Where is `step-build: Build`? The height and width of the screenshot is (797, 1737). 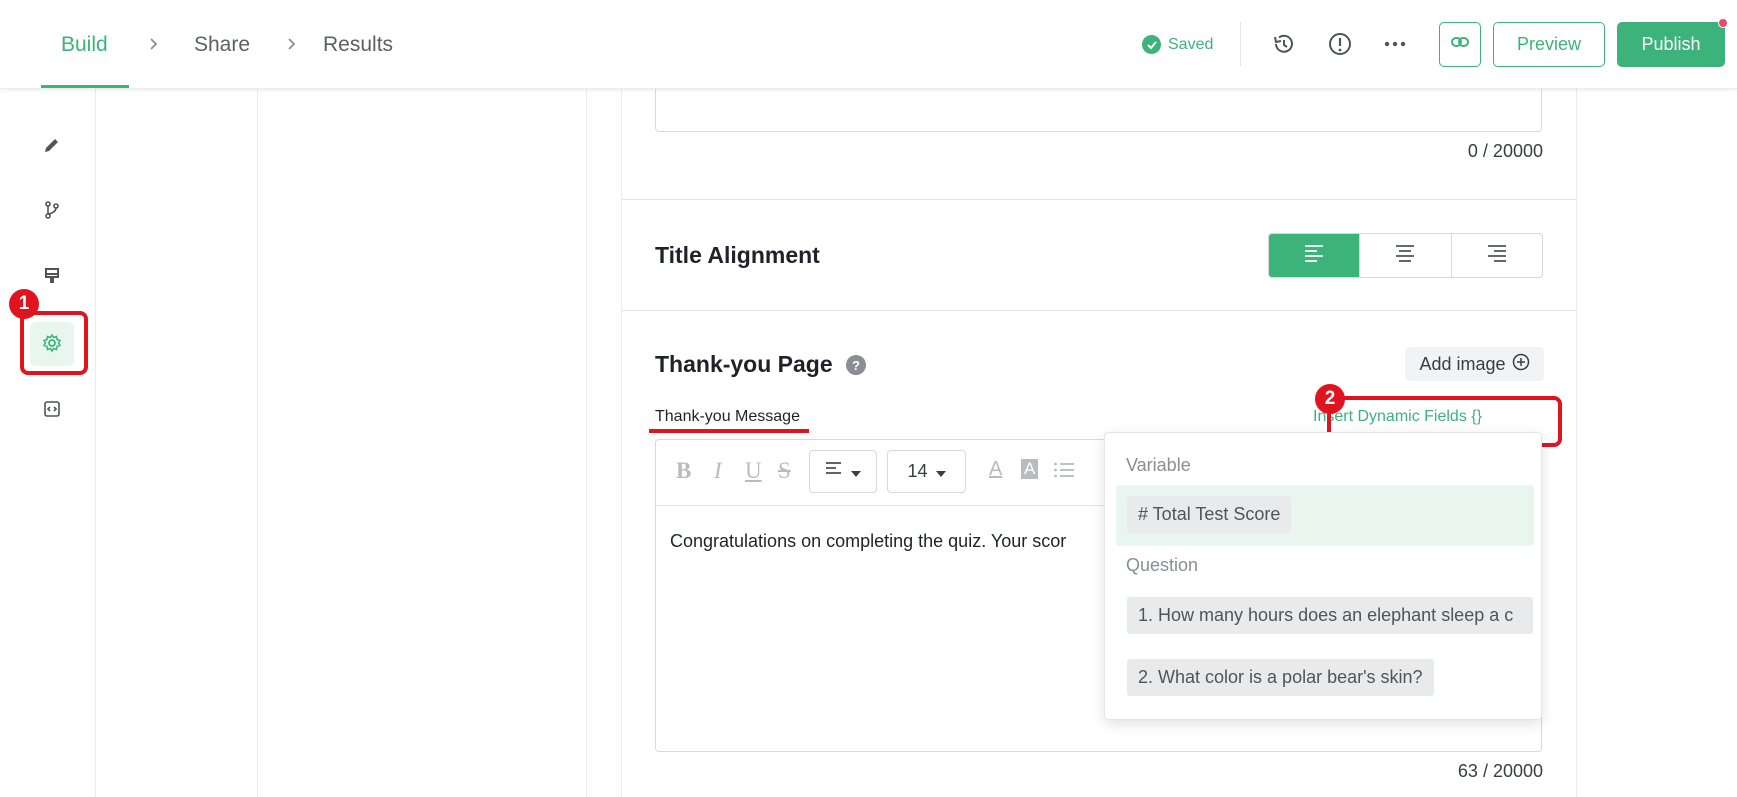
step-build: Build is located at coordinates (84, 45).